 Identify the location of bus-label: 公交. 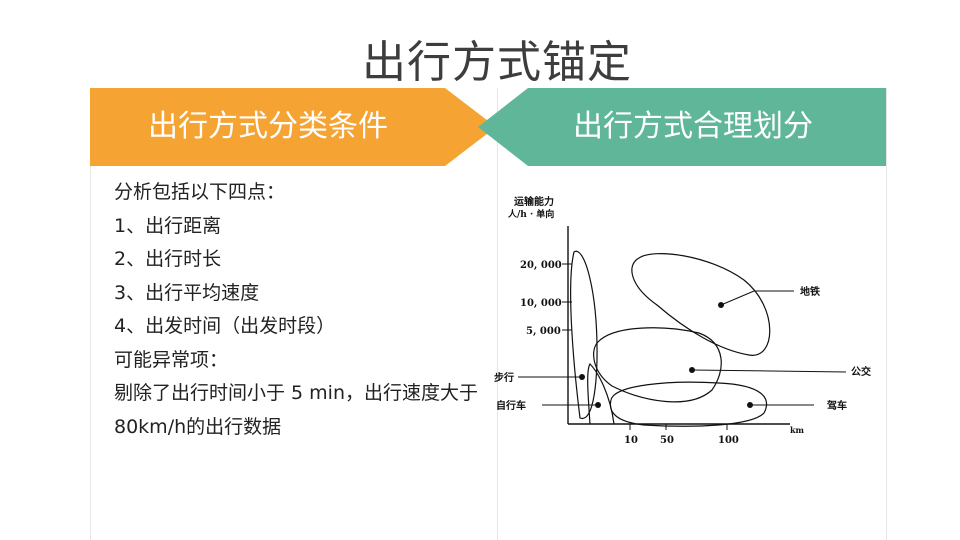
(861, 371).